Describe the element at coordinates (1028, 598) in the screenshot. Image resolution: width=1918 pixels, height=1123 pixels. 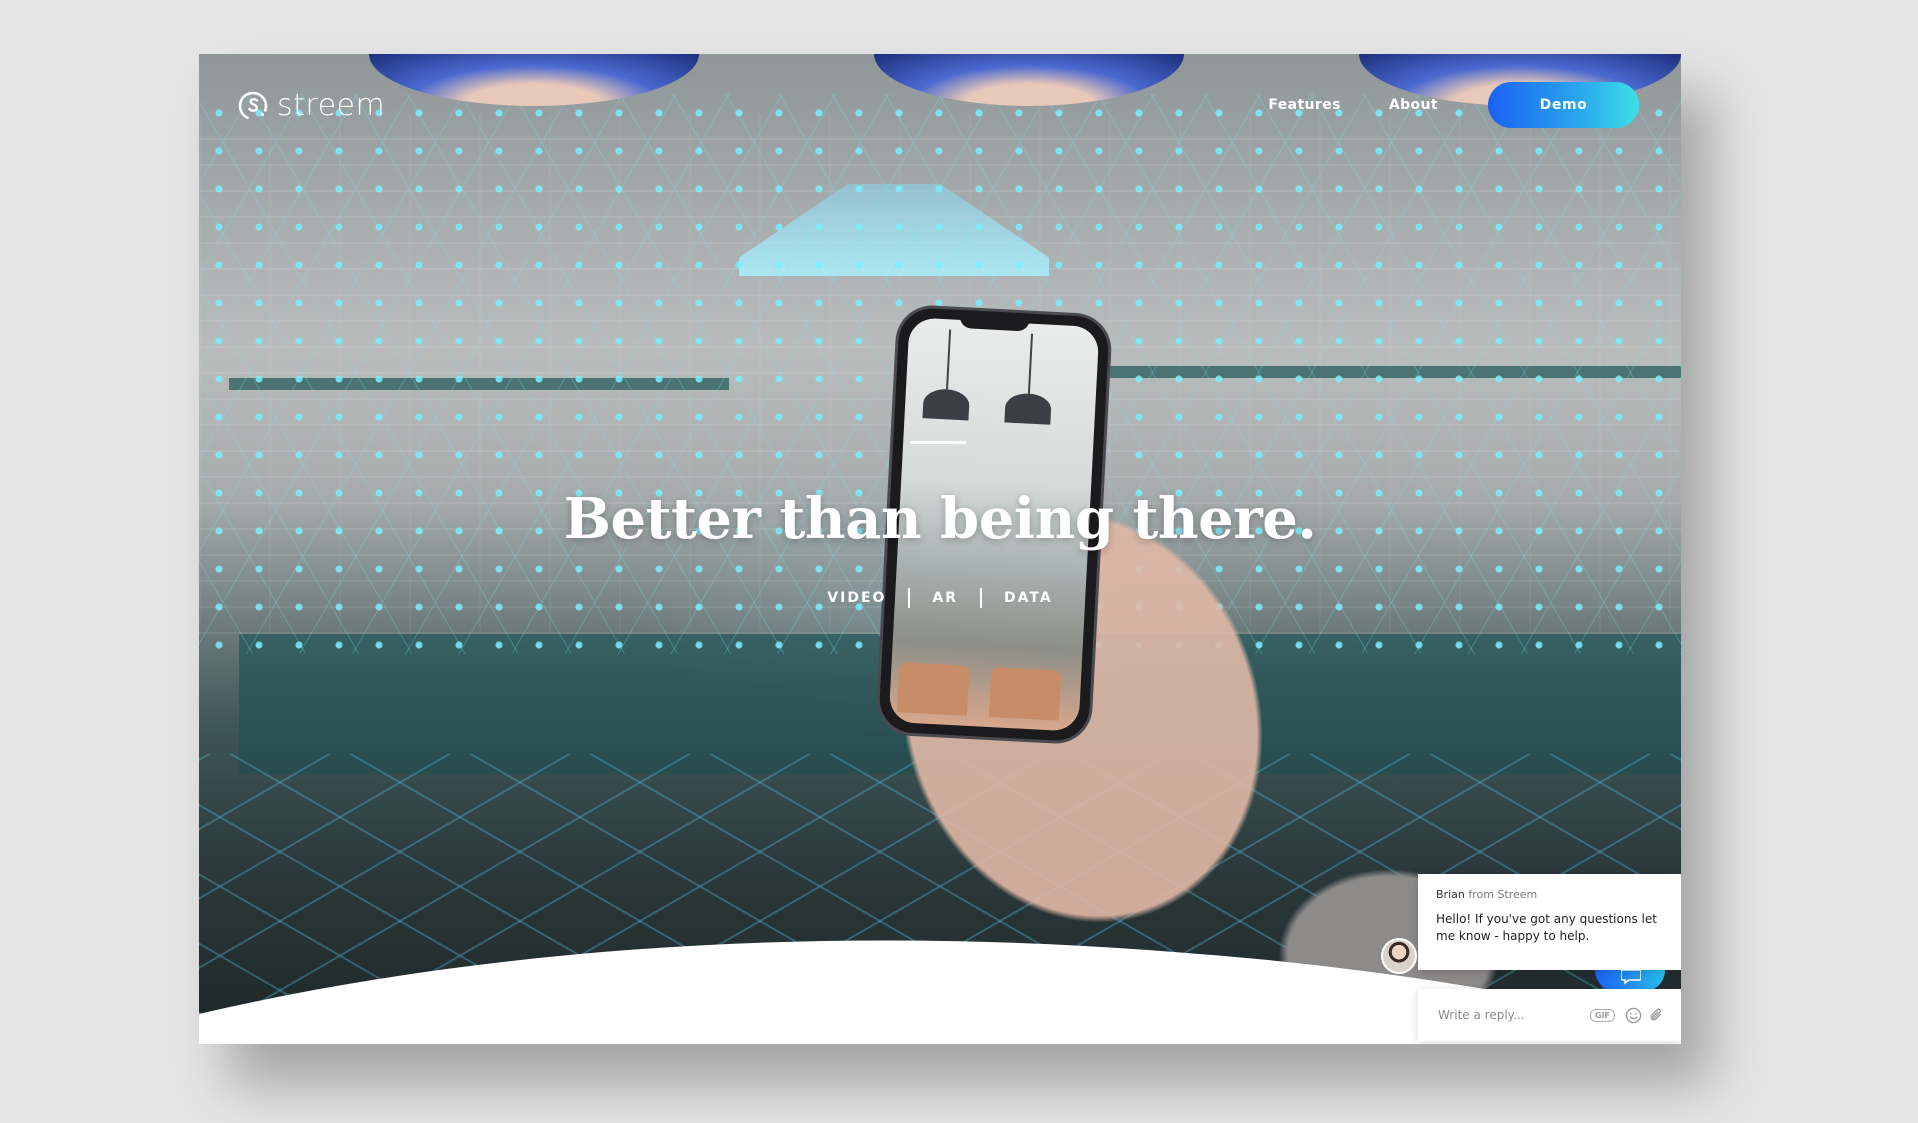
I see `hero-tag-data: DATA` at that location.